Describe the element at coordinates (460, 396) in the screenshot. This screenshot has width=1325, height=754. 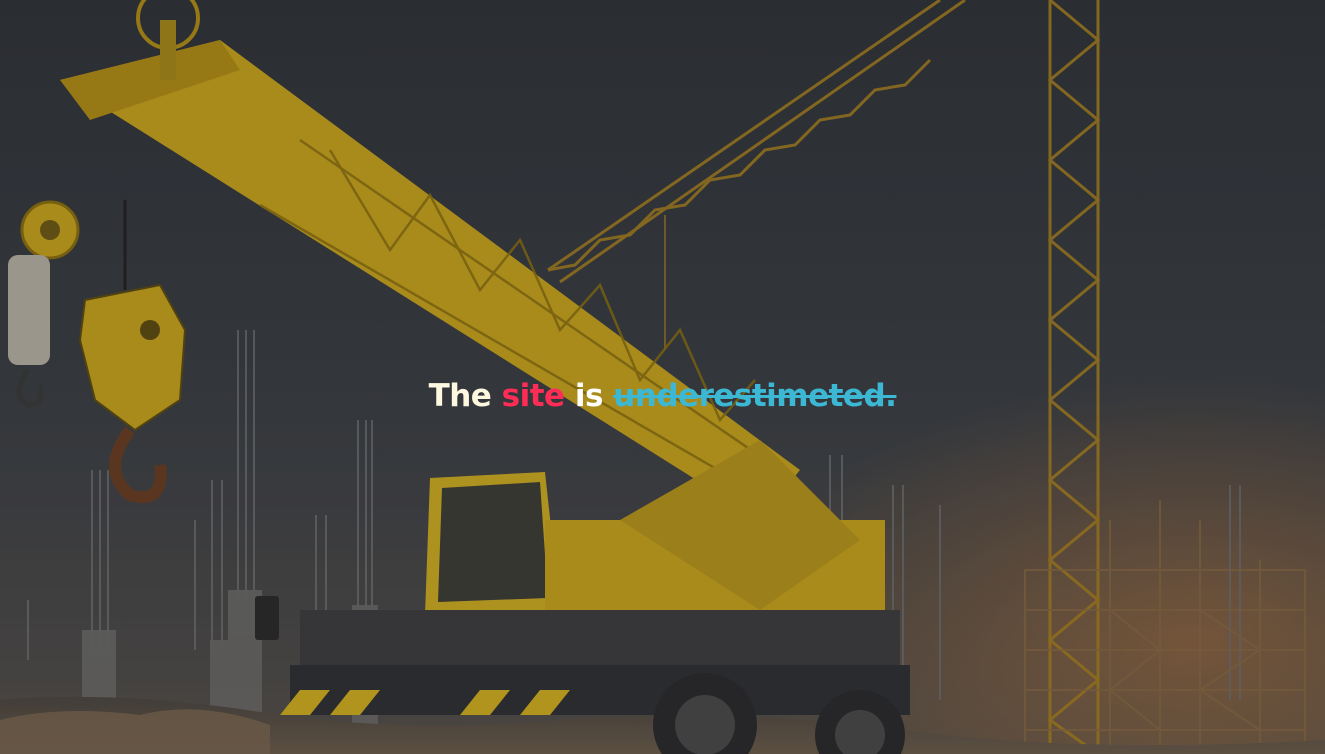
I see `headline-word-the: The` at that location.